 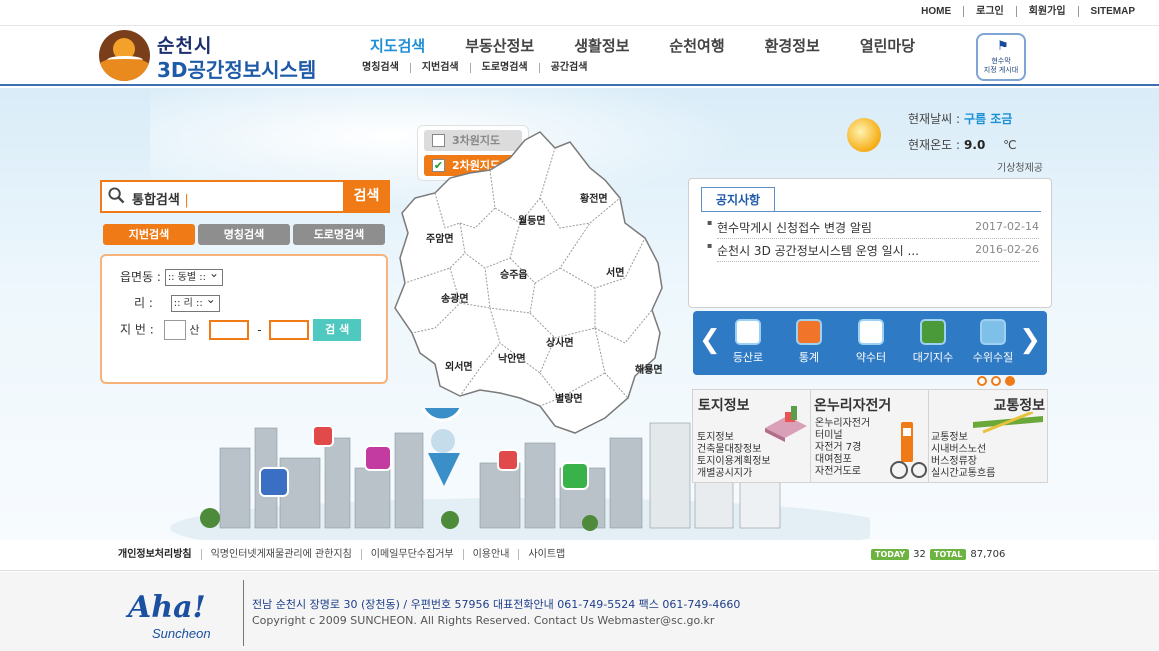 I want to click on carousel-pager, so click(x=998, y=381).